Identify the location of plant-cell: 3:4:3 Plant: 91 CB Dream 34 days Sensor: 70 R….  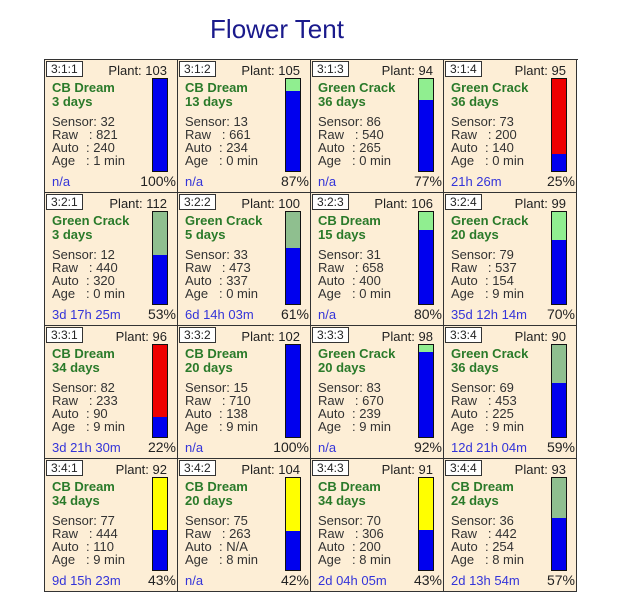
(377, 525).